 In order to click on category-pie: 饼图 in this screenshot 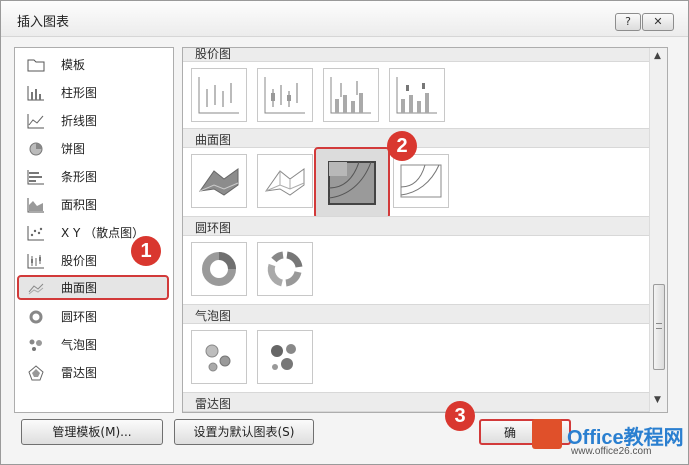, I will do `click(94, 148)`.